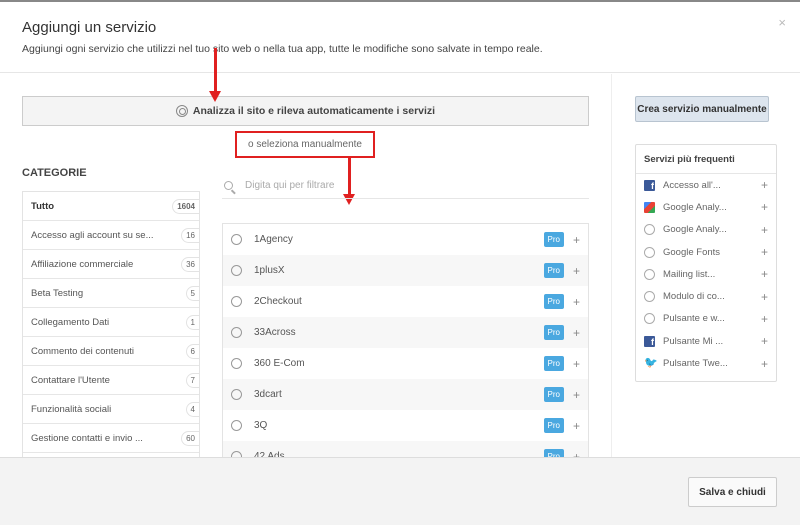 The width and height of the screenshot is (800, 525). I want to click on google-icon, so click(649, 207).